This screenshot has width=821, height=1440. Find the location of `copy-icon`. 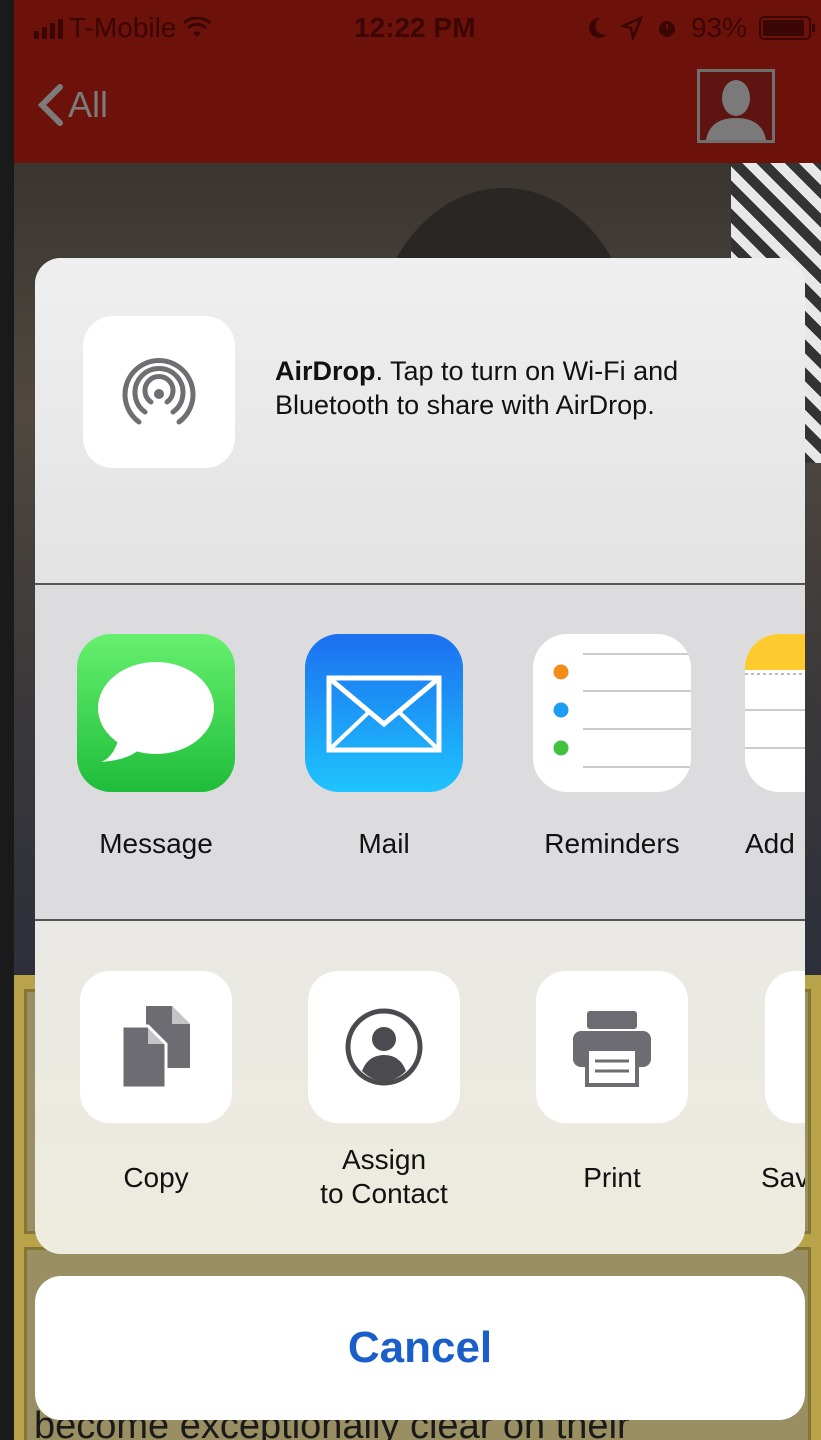

copy-icon is located at coordinates (155, 1048).